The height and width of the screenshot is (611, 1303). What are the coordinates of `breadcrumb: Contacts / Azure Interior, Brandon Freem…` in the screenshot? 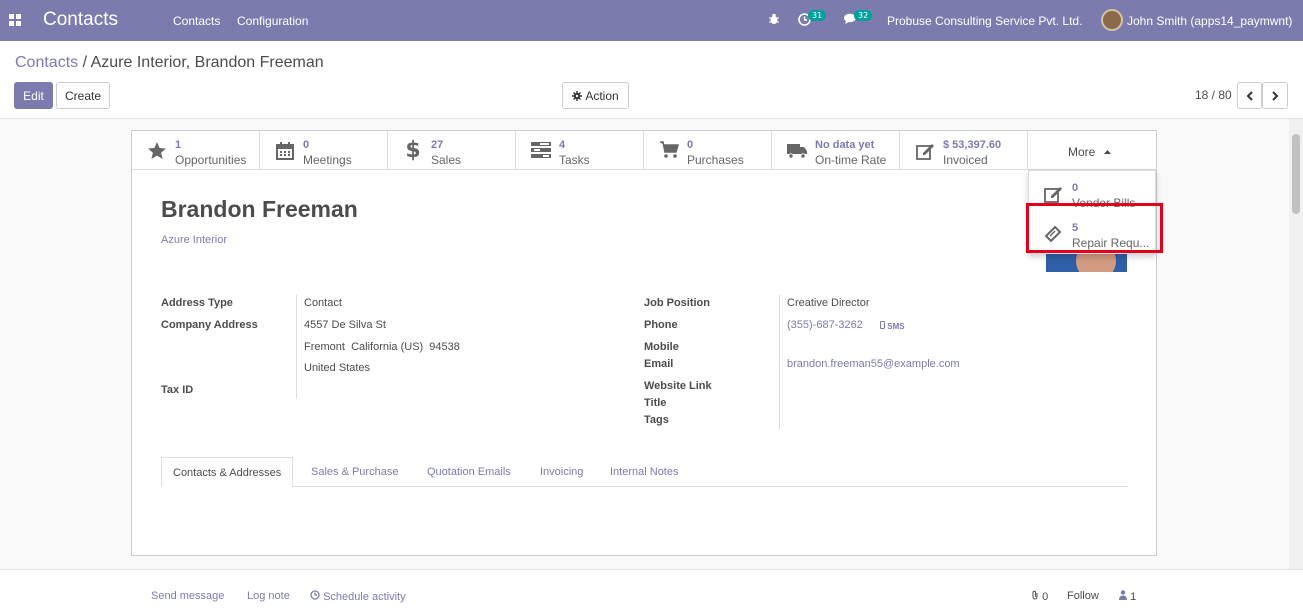 It's located at (169, 63).